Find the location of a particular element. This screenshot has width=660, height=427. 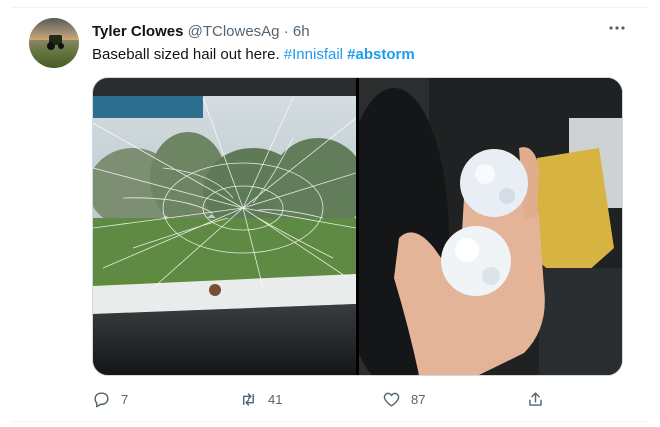

share-button is located at coordinates (535, 399).